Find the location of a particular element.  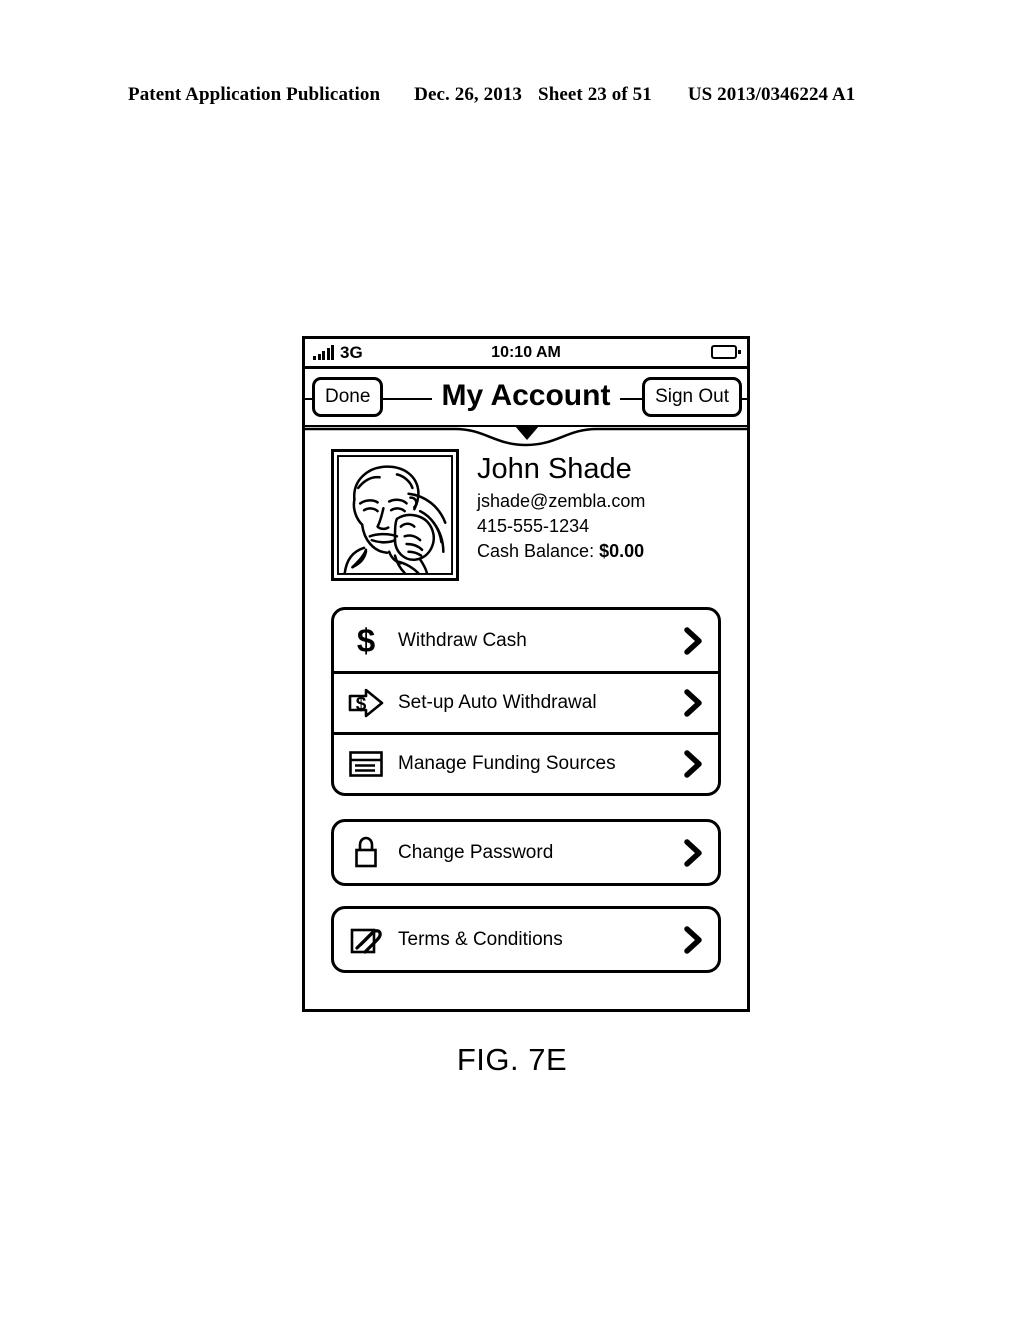

figure-caption: FIG. 7E is located at coordinates (512, 1059).